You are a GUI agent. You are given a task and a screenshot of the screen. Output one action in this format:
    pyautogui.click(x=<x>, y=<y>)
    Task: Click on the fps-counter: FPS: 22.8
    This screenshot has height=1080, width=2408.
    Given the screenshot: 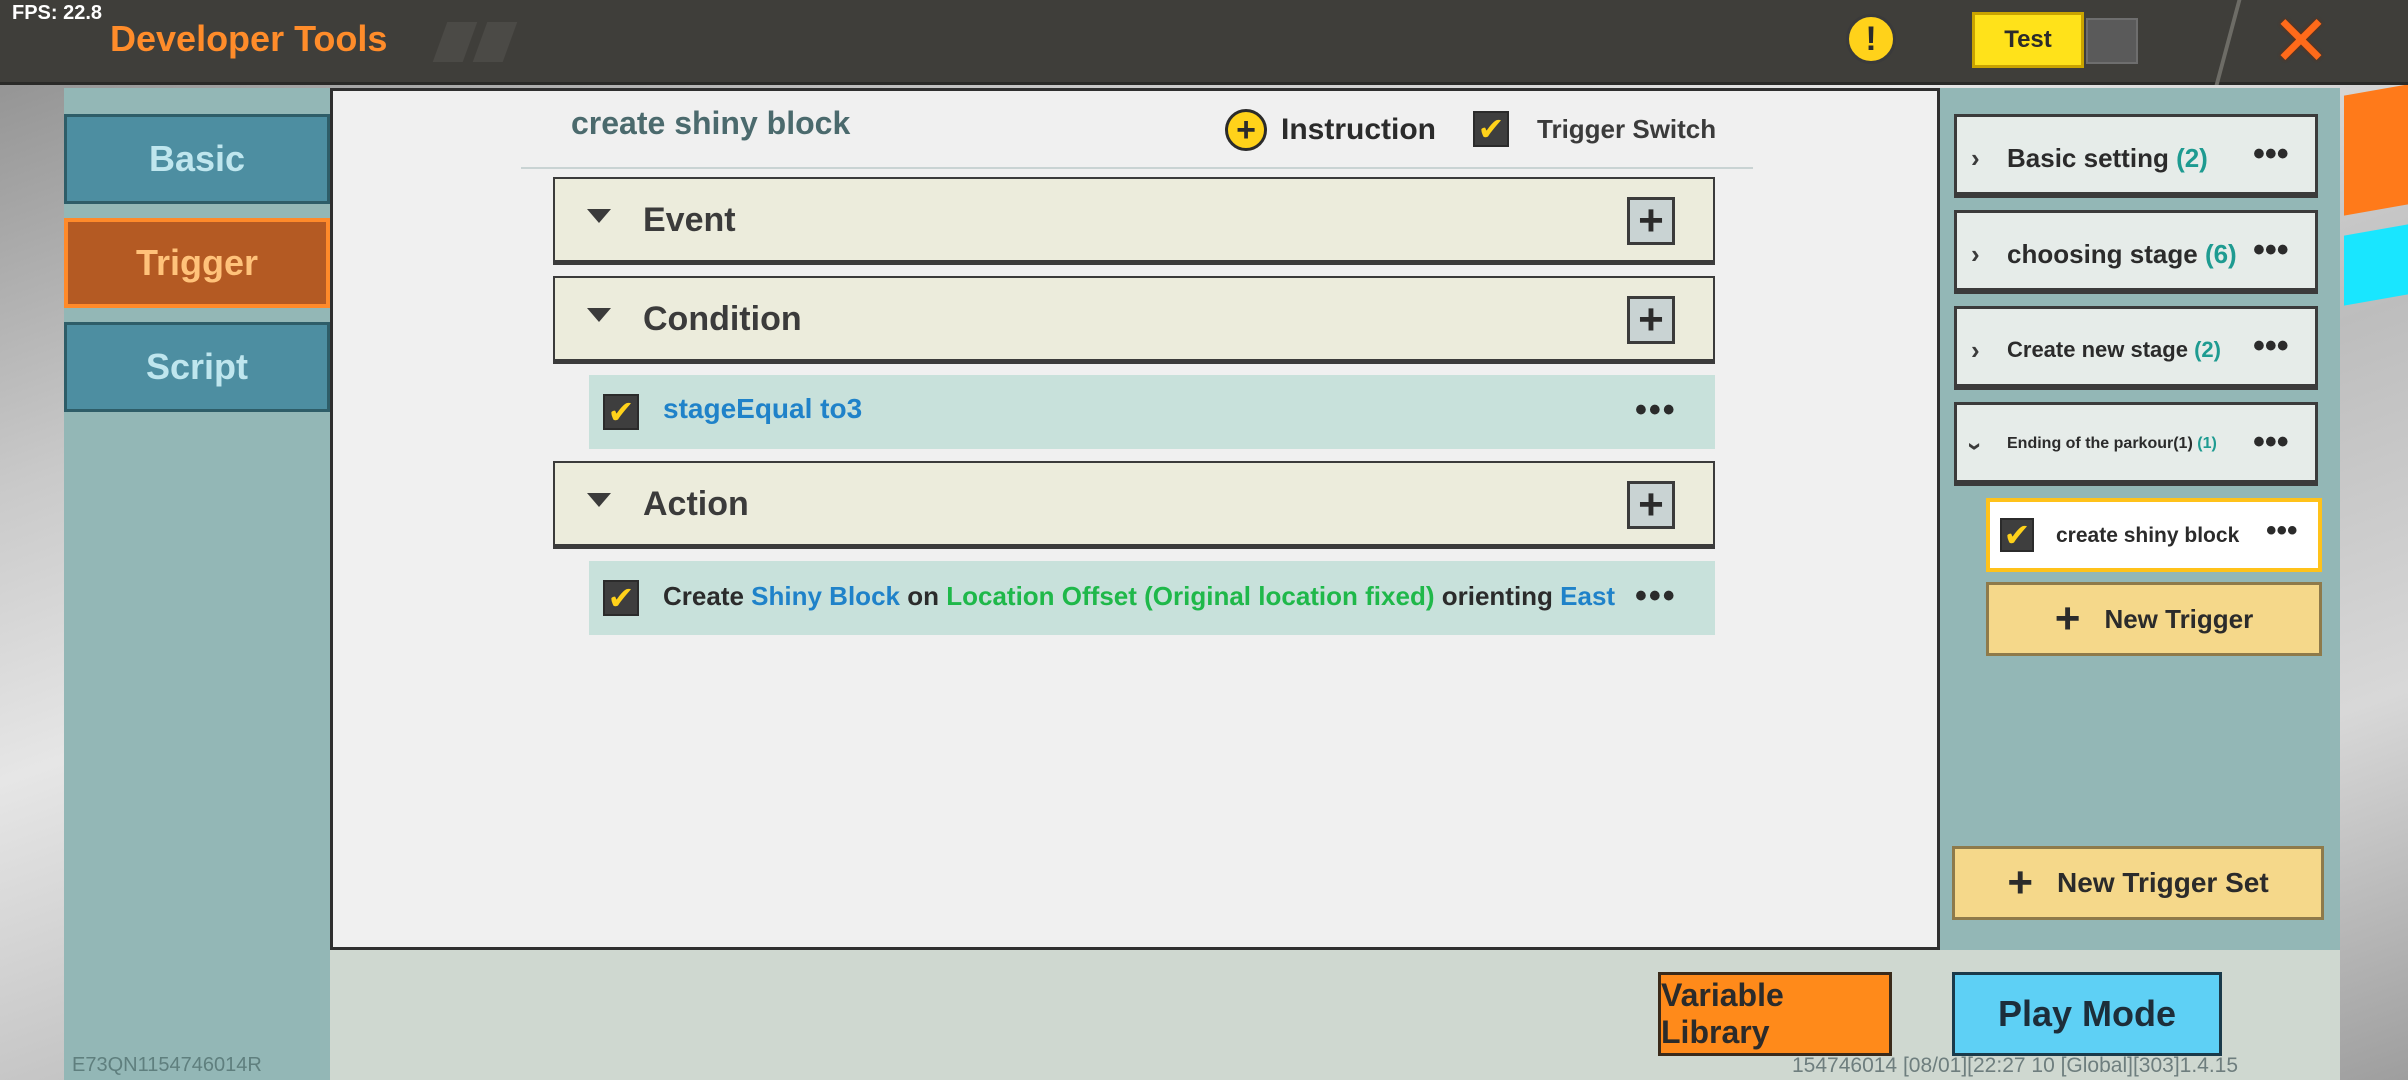 What is the action you would take?
    pyautogui.click(x=57, y=13)
    